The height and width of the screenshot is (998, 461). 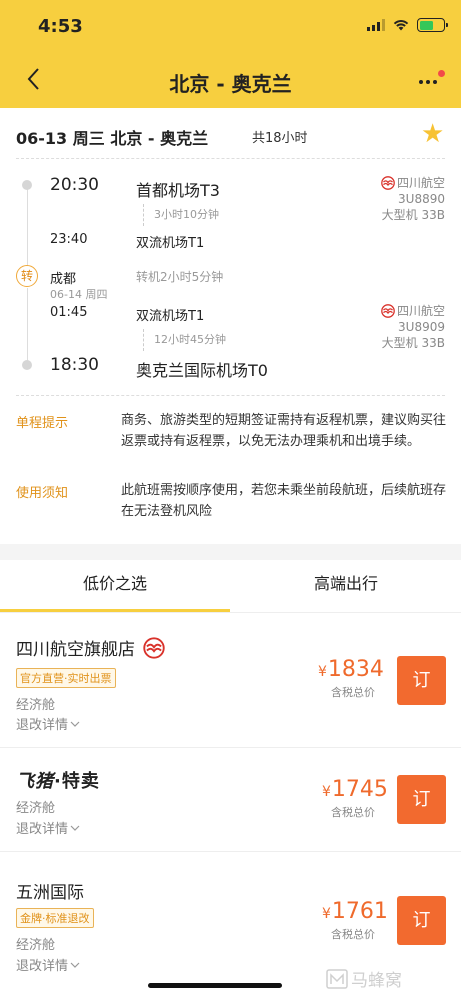 I want to click on segment1-aircraft: 大型机 33B, so click(x=413, y=215).